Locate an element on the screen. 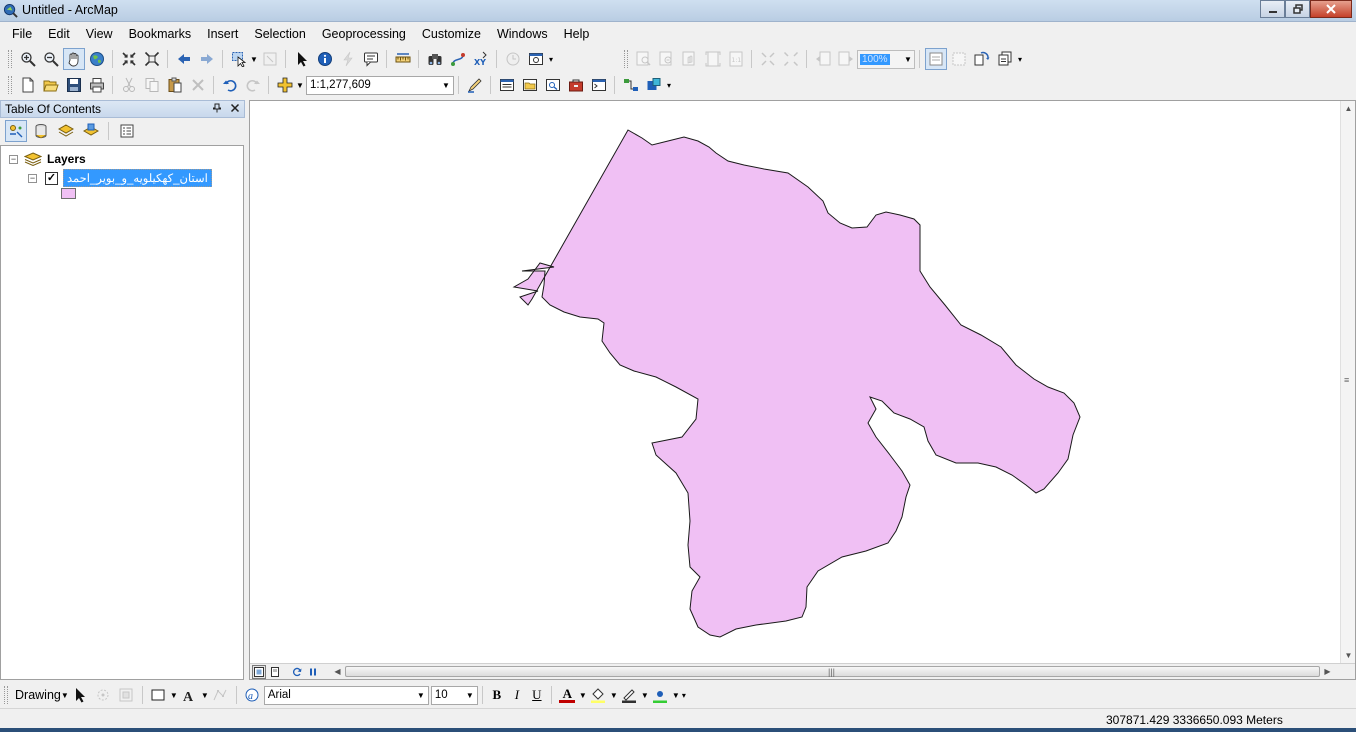 Image resolution: width=1356 pixels, height=732 pixels. marker-color-button is located at coordinates (660, 695).